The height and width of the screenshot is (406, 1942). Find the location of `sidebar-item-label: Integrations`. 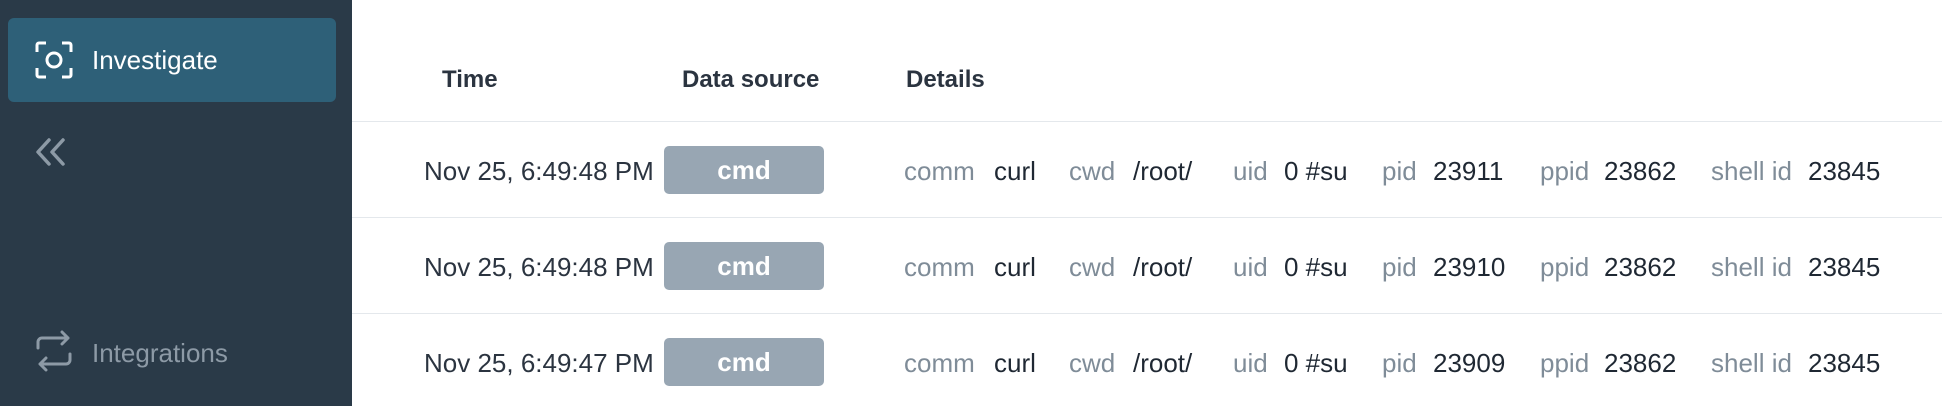

sidebar-item-label: Integrations is located at coordinates (160, 353).